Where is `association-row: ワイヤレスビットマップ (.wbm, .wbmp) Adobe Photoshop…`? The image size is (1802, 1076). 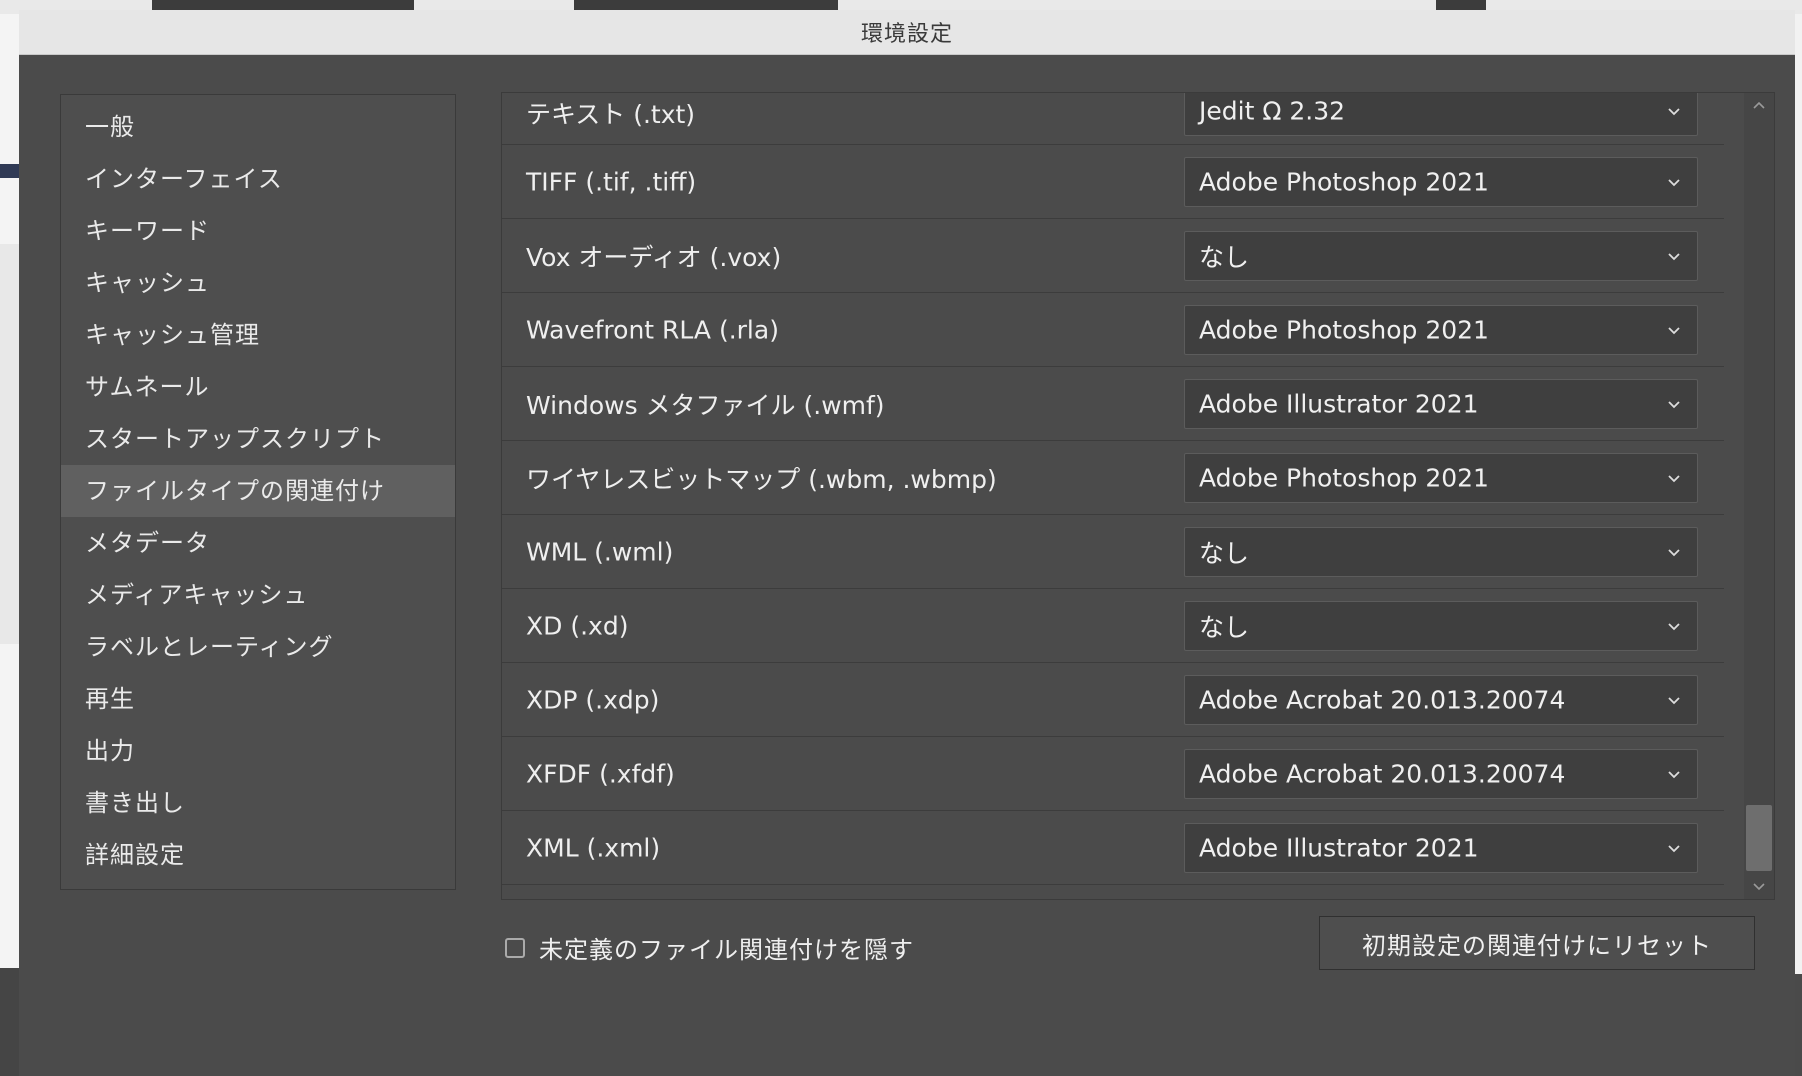 association-row: ワイヤレスビットマップ (.wbm, .wbmp) Adobe Photoshop… is located at coordinates (1113, 478).